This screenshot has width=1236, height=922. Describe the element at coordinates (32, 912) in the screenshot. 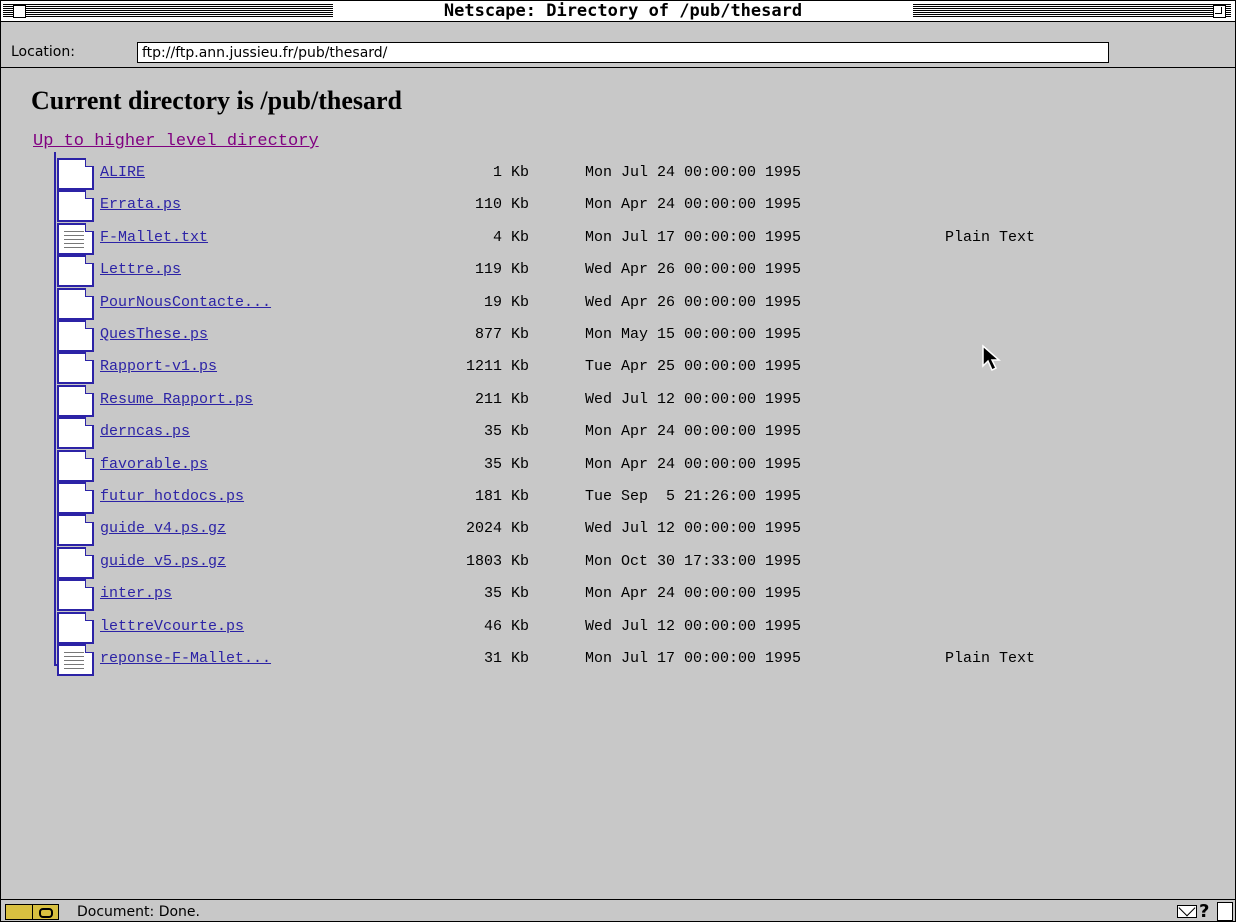

I see `security-key-icon` at that location.